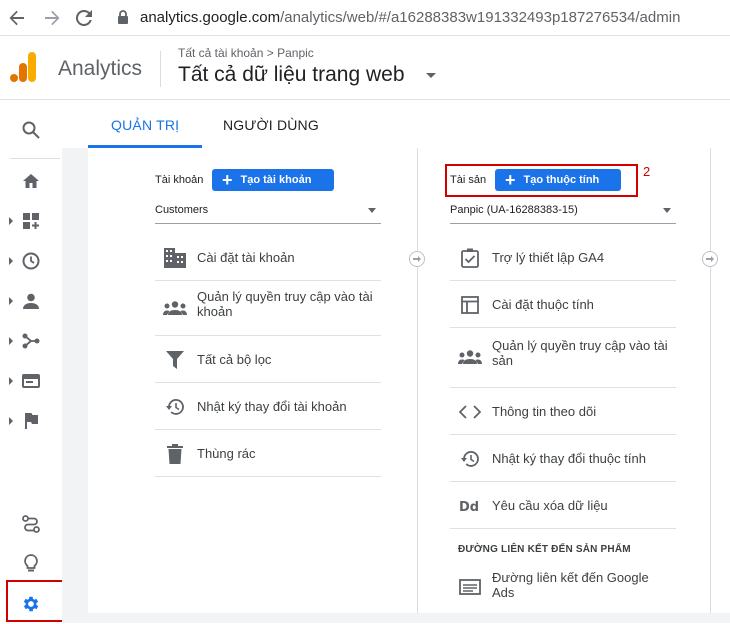 The image size is (730, 624). Describe the element at coordinates (470, 587) in the screenshot. I see `ads-icon` at that location.